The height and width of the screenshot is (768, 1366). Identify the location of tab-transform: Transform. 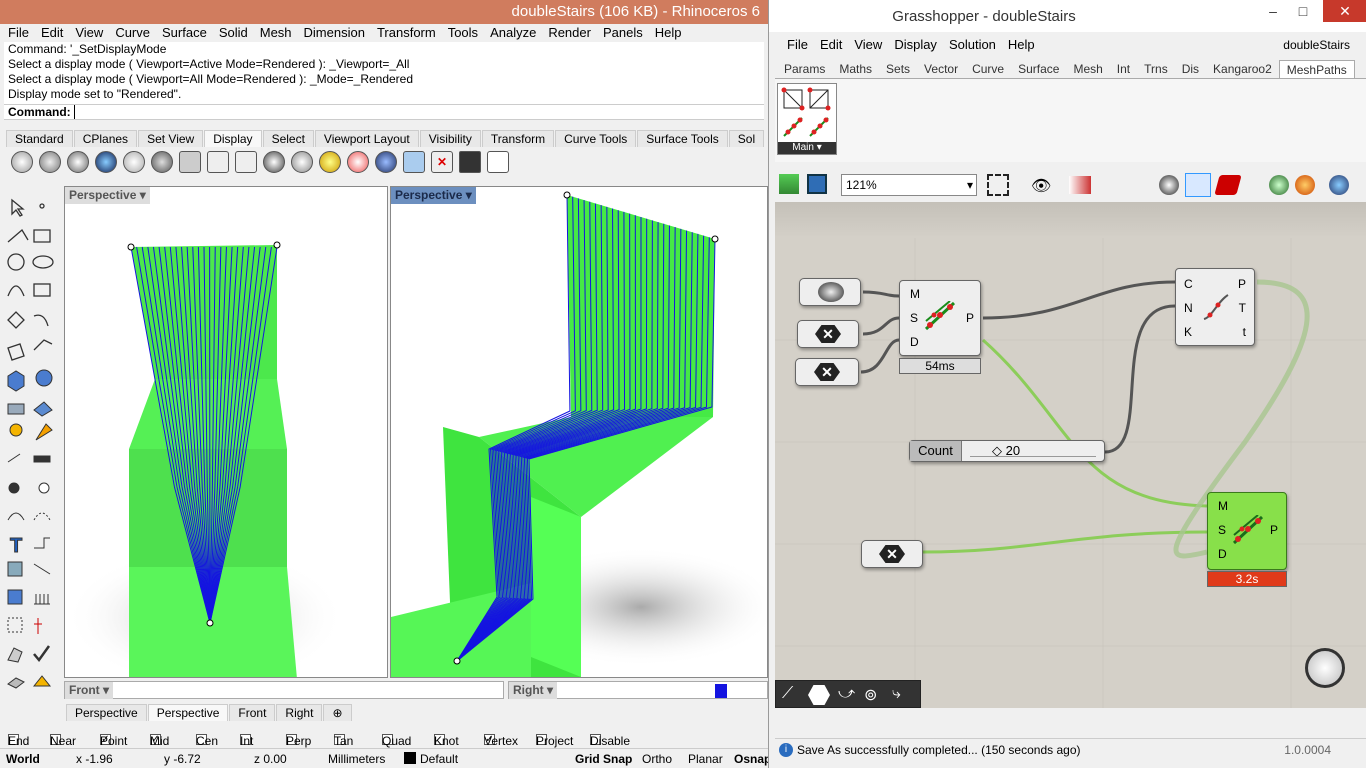
(518, 138).